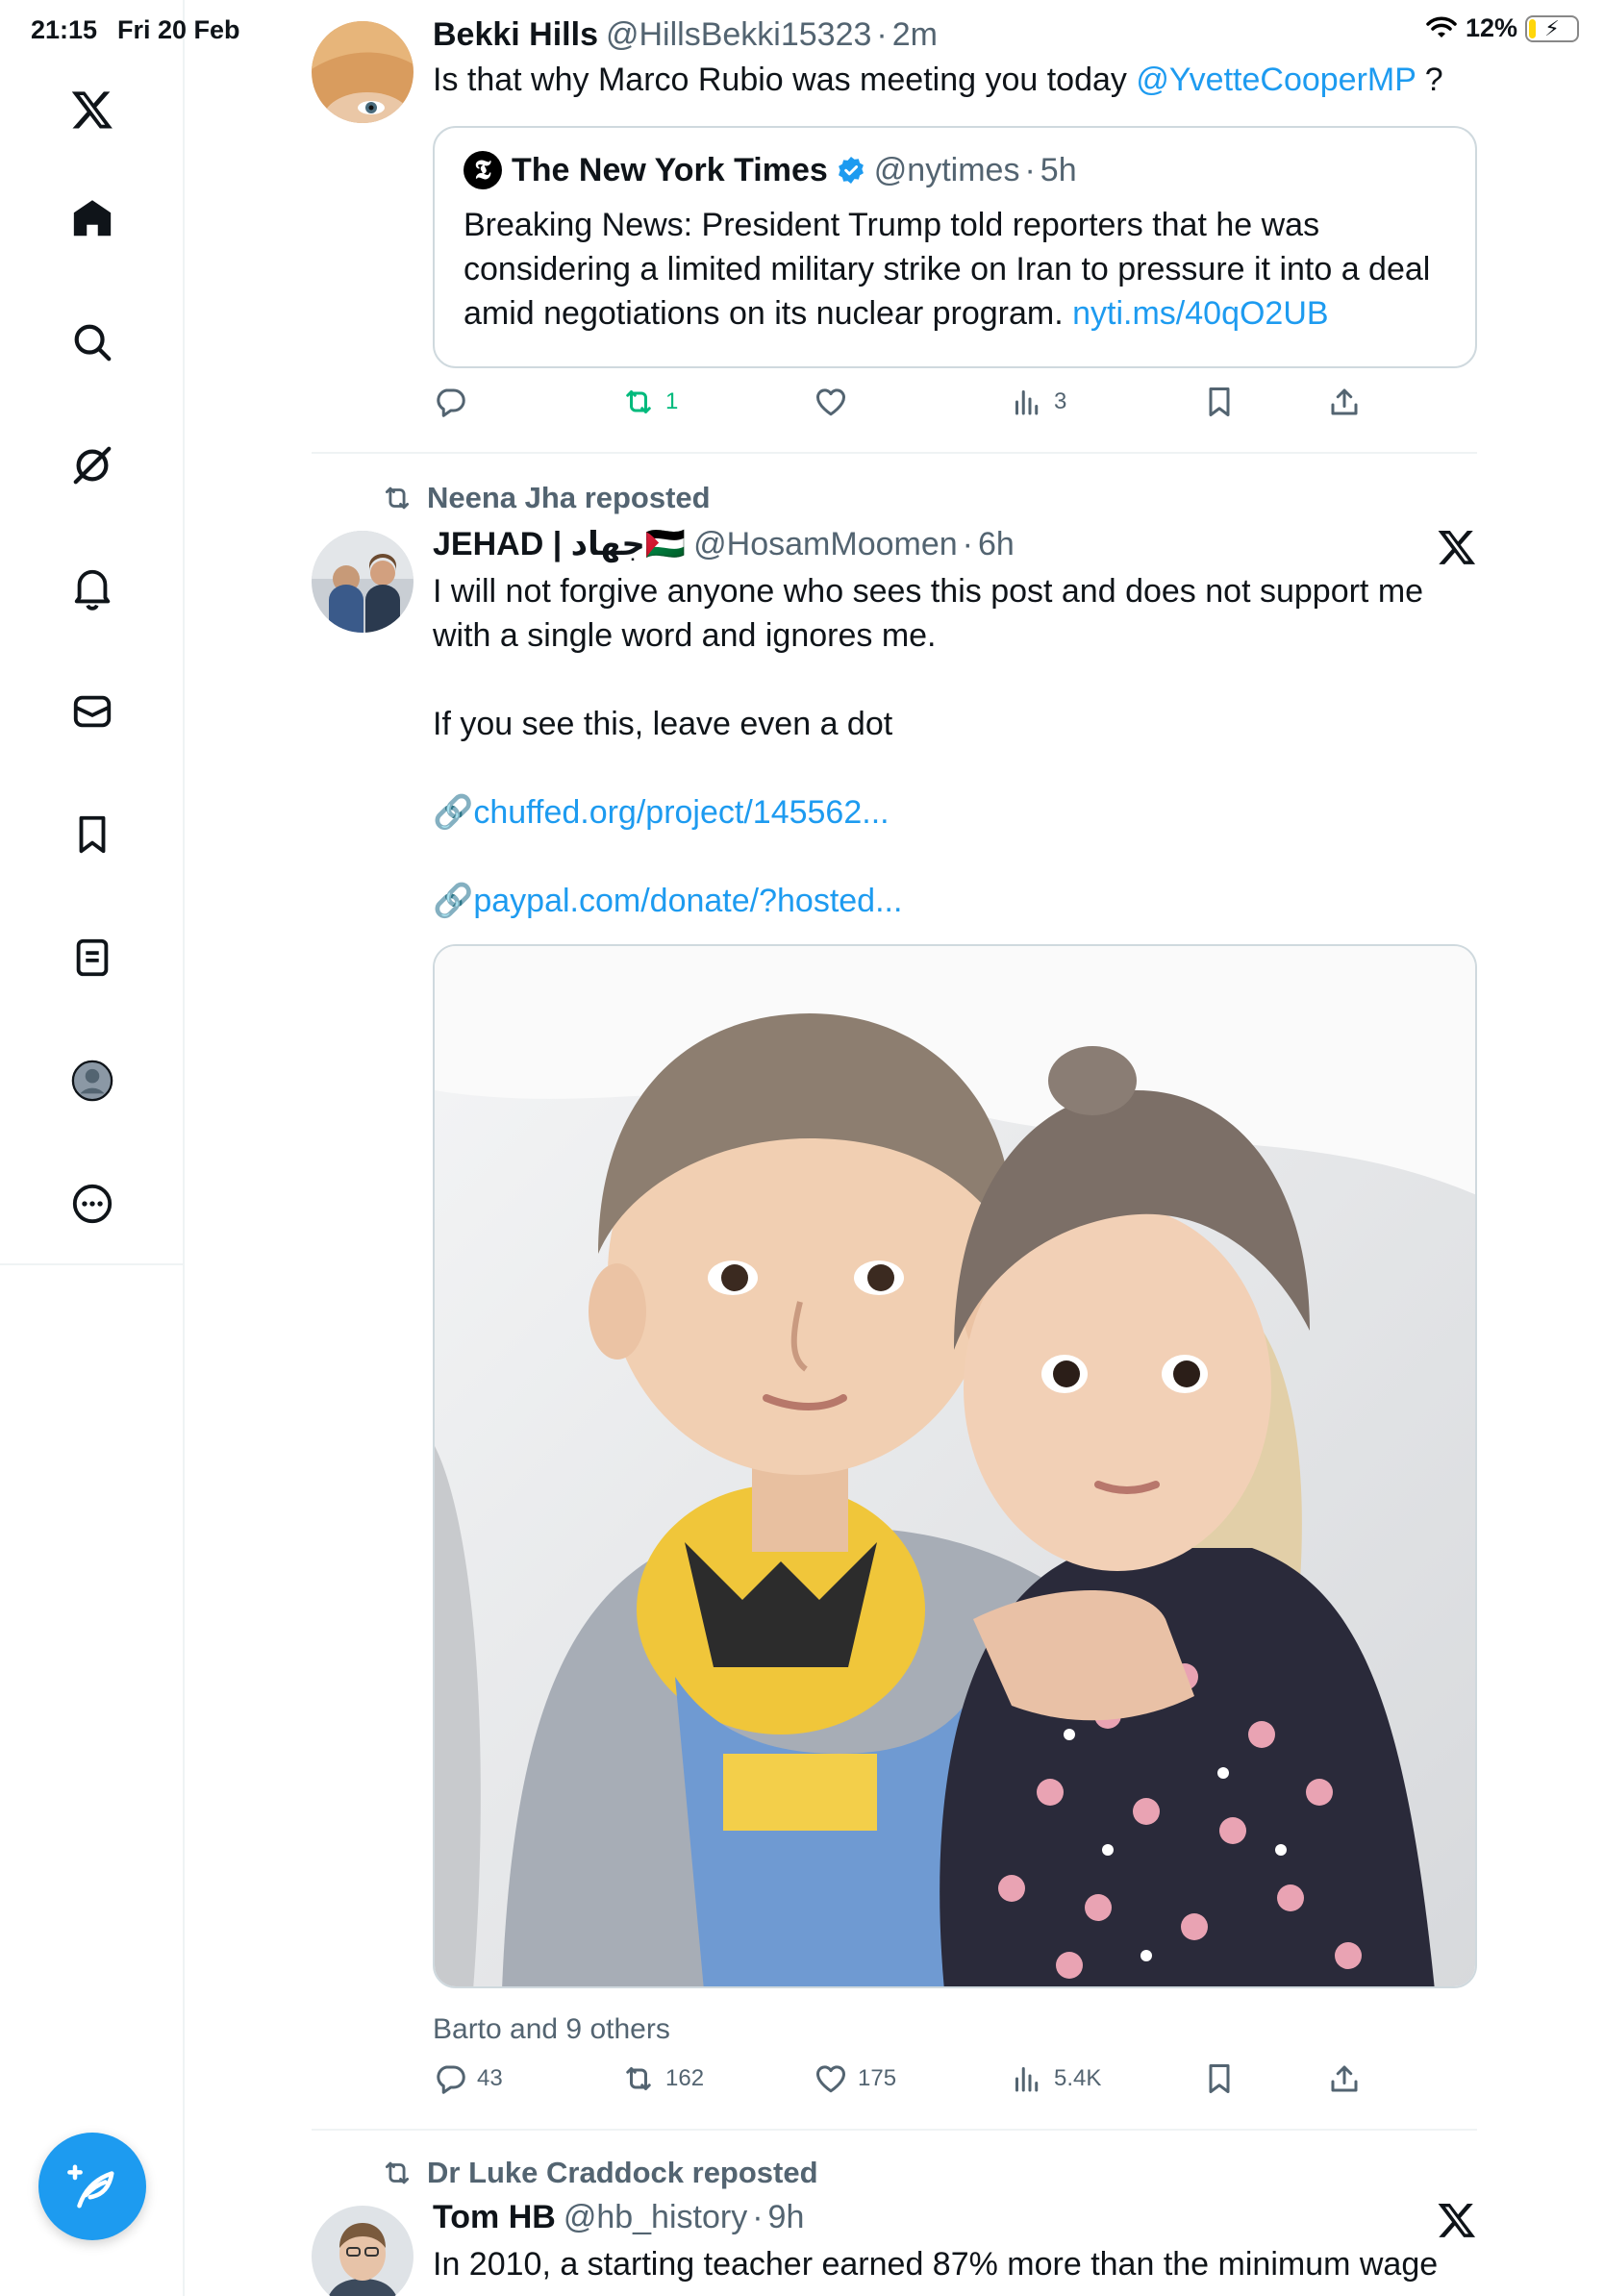 This screenshot has width=1604, height=2296. What do you see at coordinates (455, 402) in the screenshot?
I see `reply-button` at bounding box center [455, 402].